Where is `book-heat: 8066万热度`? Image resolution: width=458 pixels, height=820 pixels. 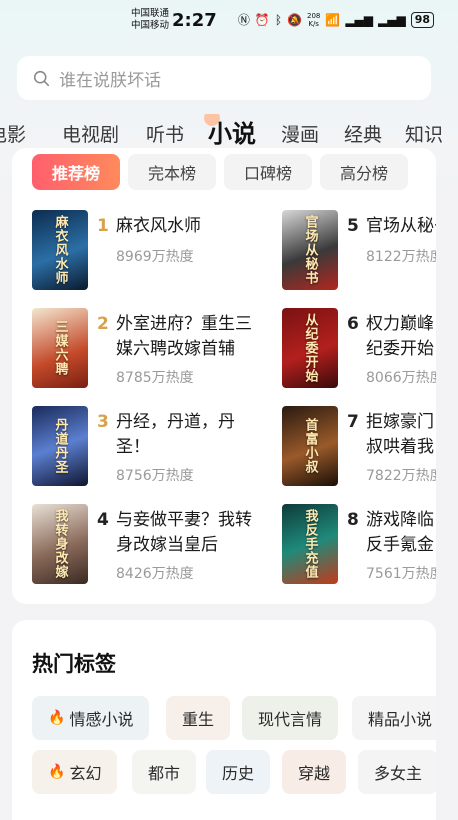
book-heat: 8066万热度 is located at coordinates (401, 378).